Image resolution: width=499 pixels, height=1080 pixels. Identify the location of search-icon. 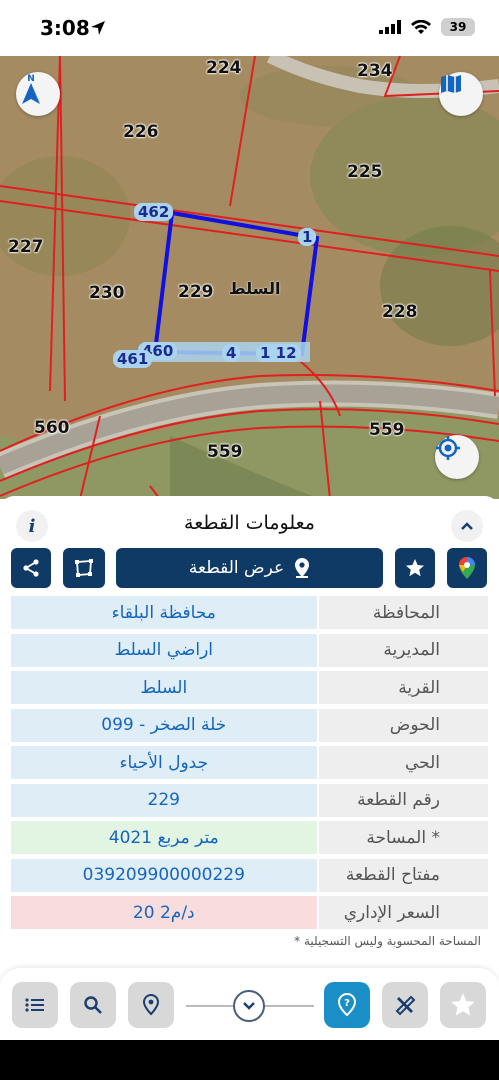
(93, 1005).